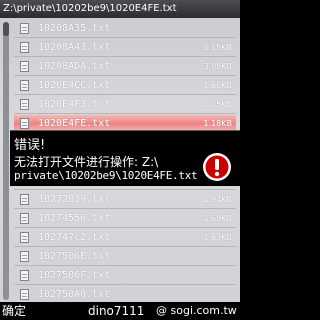 This screenshot has width=320, height=320. What do you see at coordinates (120, 9) in the screenshot?
I see `path-header: Z:\private\10202be9\1020E4FE.txt` at bounding box center [120, 9].